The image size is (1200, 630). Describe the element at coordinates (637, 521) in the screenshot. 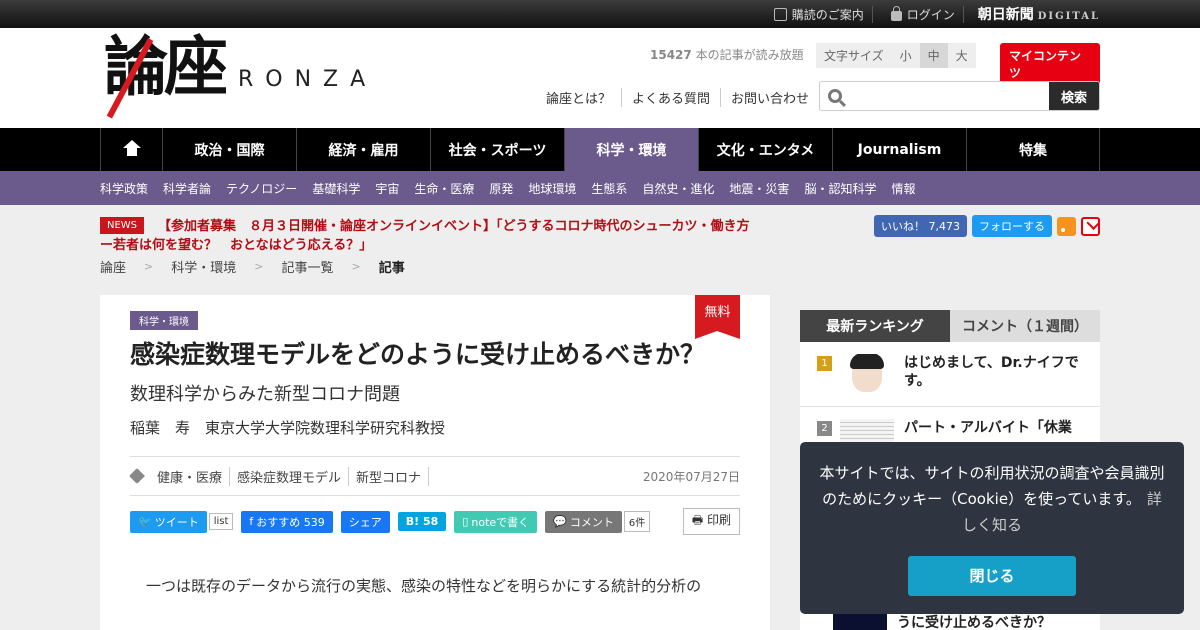

I see `comment-count: 6件` at that location.